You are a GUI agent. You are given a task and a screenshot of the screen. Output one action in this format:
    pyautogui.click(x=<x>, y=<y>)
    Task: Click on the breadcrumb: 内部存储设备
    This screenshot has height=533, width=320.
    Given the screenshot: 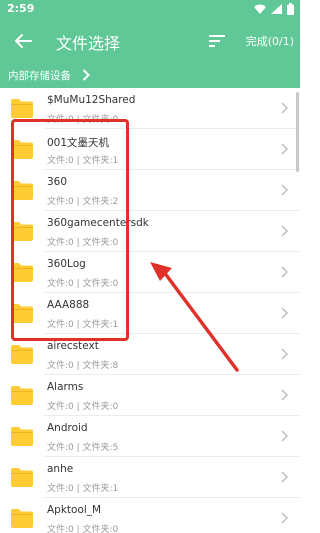 What is the action you would take?
    pyautogui.click(x=150, y=75)
    